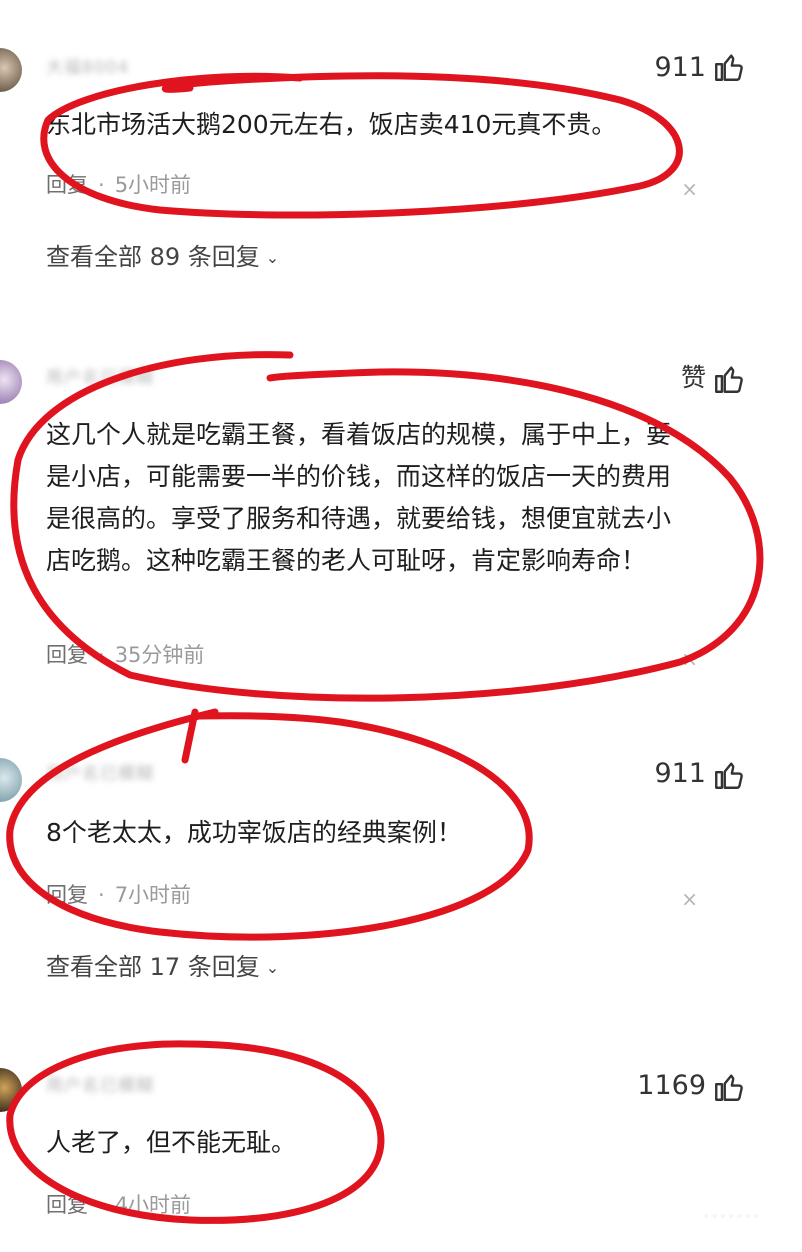 The height and width of the screenshot is (1252, 802). I want to click on view-all-replies-button: 查看全部 17 条回复 ⌄, so click(162, 967).